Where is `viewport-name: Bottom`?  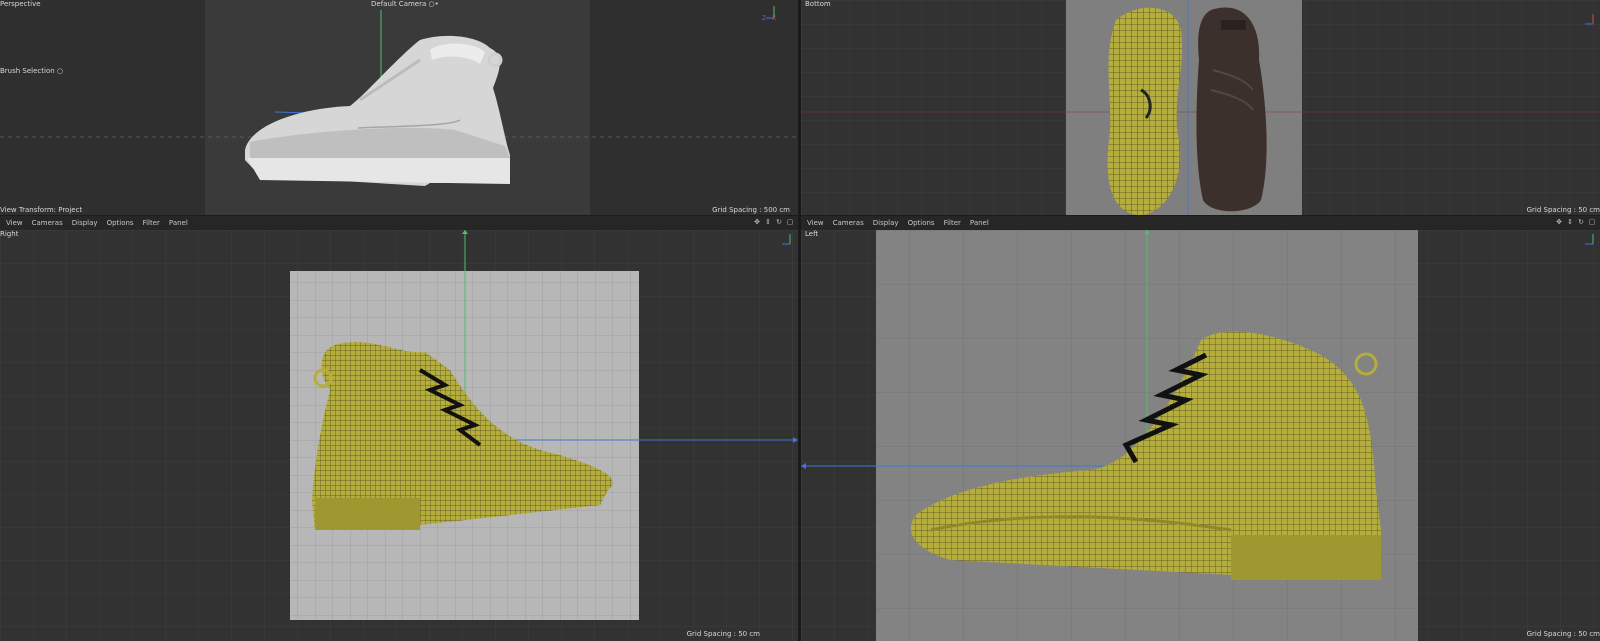 viewport-name: Bottom is located at coordinates (818, 4).